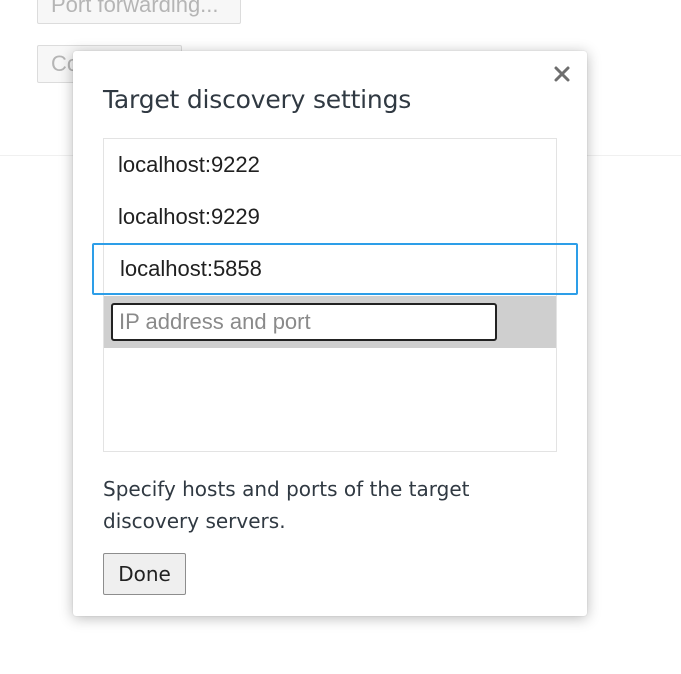  Describe the element at coordinates (257, 99) in the screenshot. I see `dialog-title: Target discovery settings` at that location.